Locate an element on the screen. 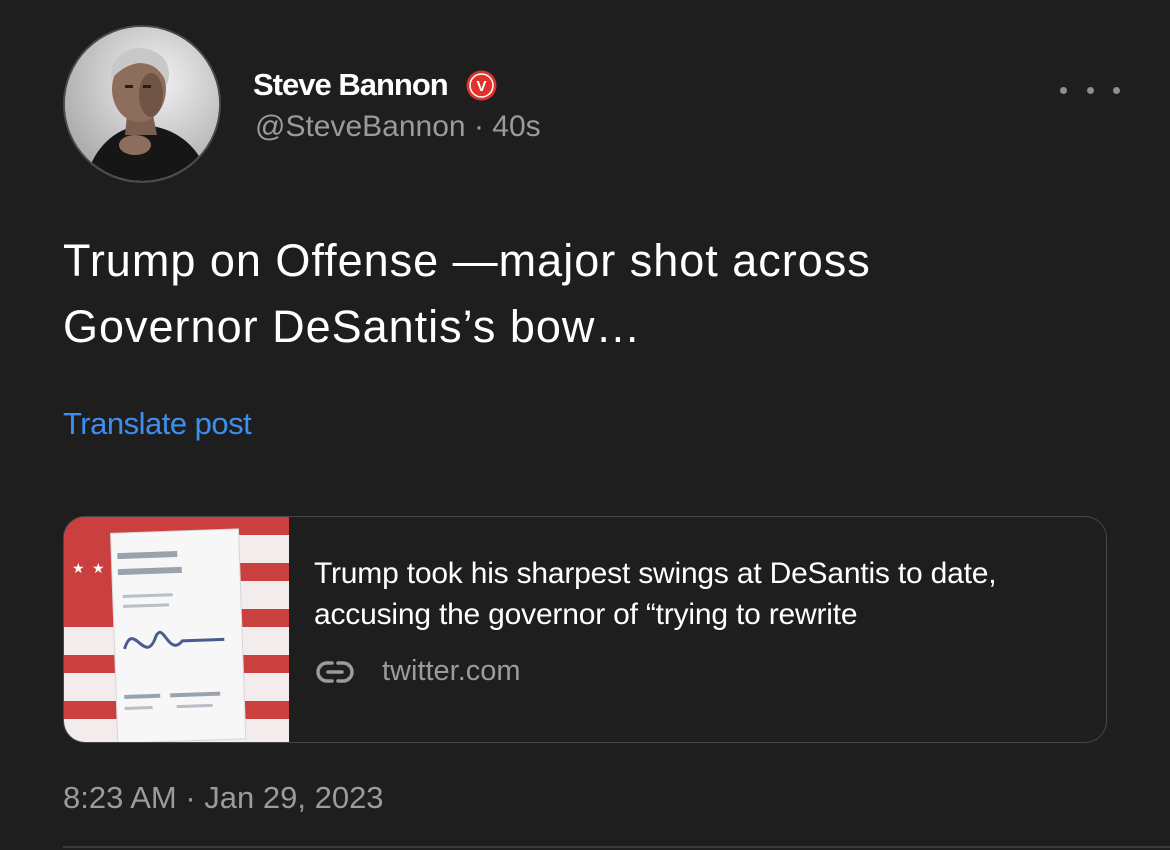 The image size is (1170, 850). author-display-name: Steve Bannon is located at coordinates (351, 85).